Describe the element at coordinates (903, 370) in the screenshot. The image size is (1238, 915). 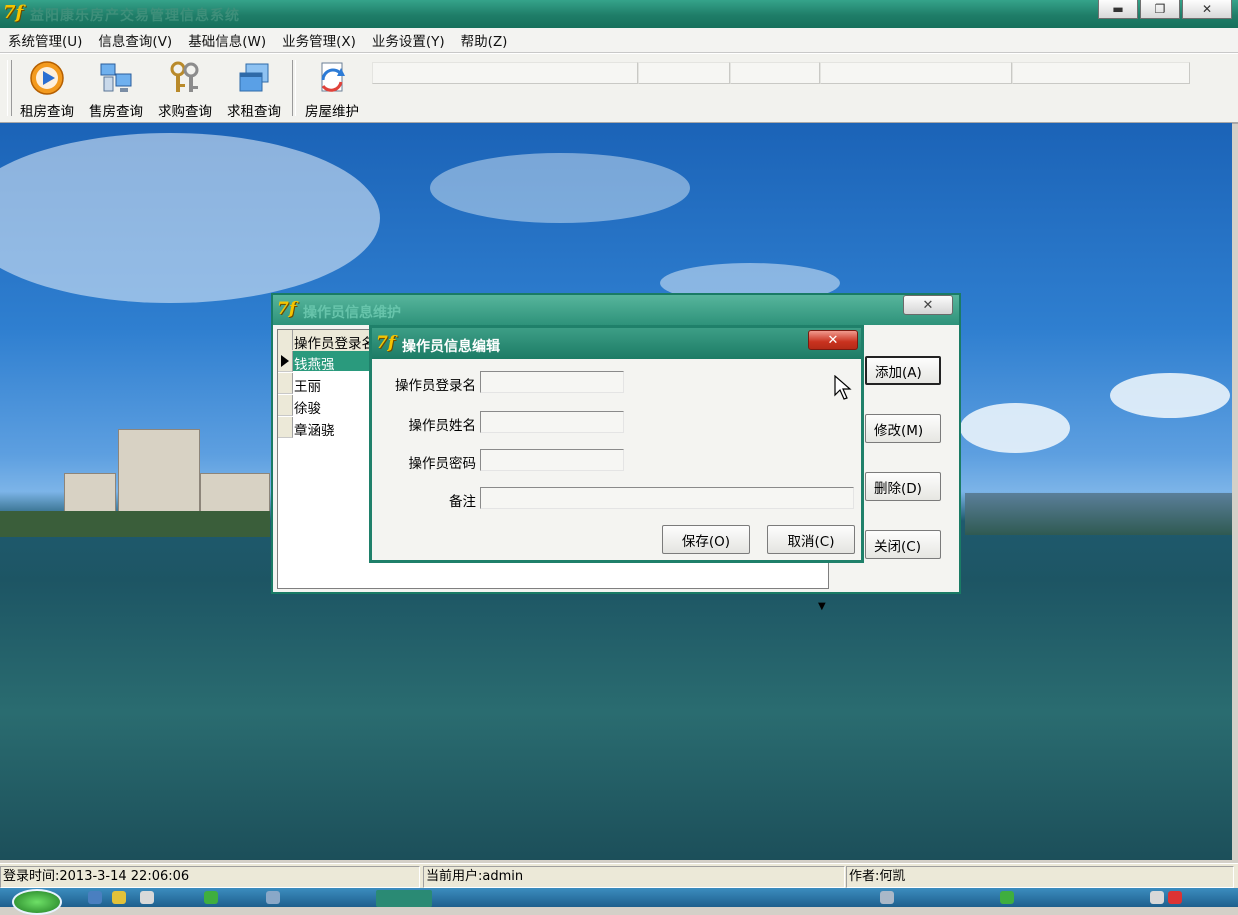
I see `add-button: 添加(A)` at that location.